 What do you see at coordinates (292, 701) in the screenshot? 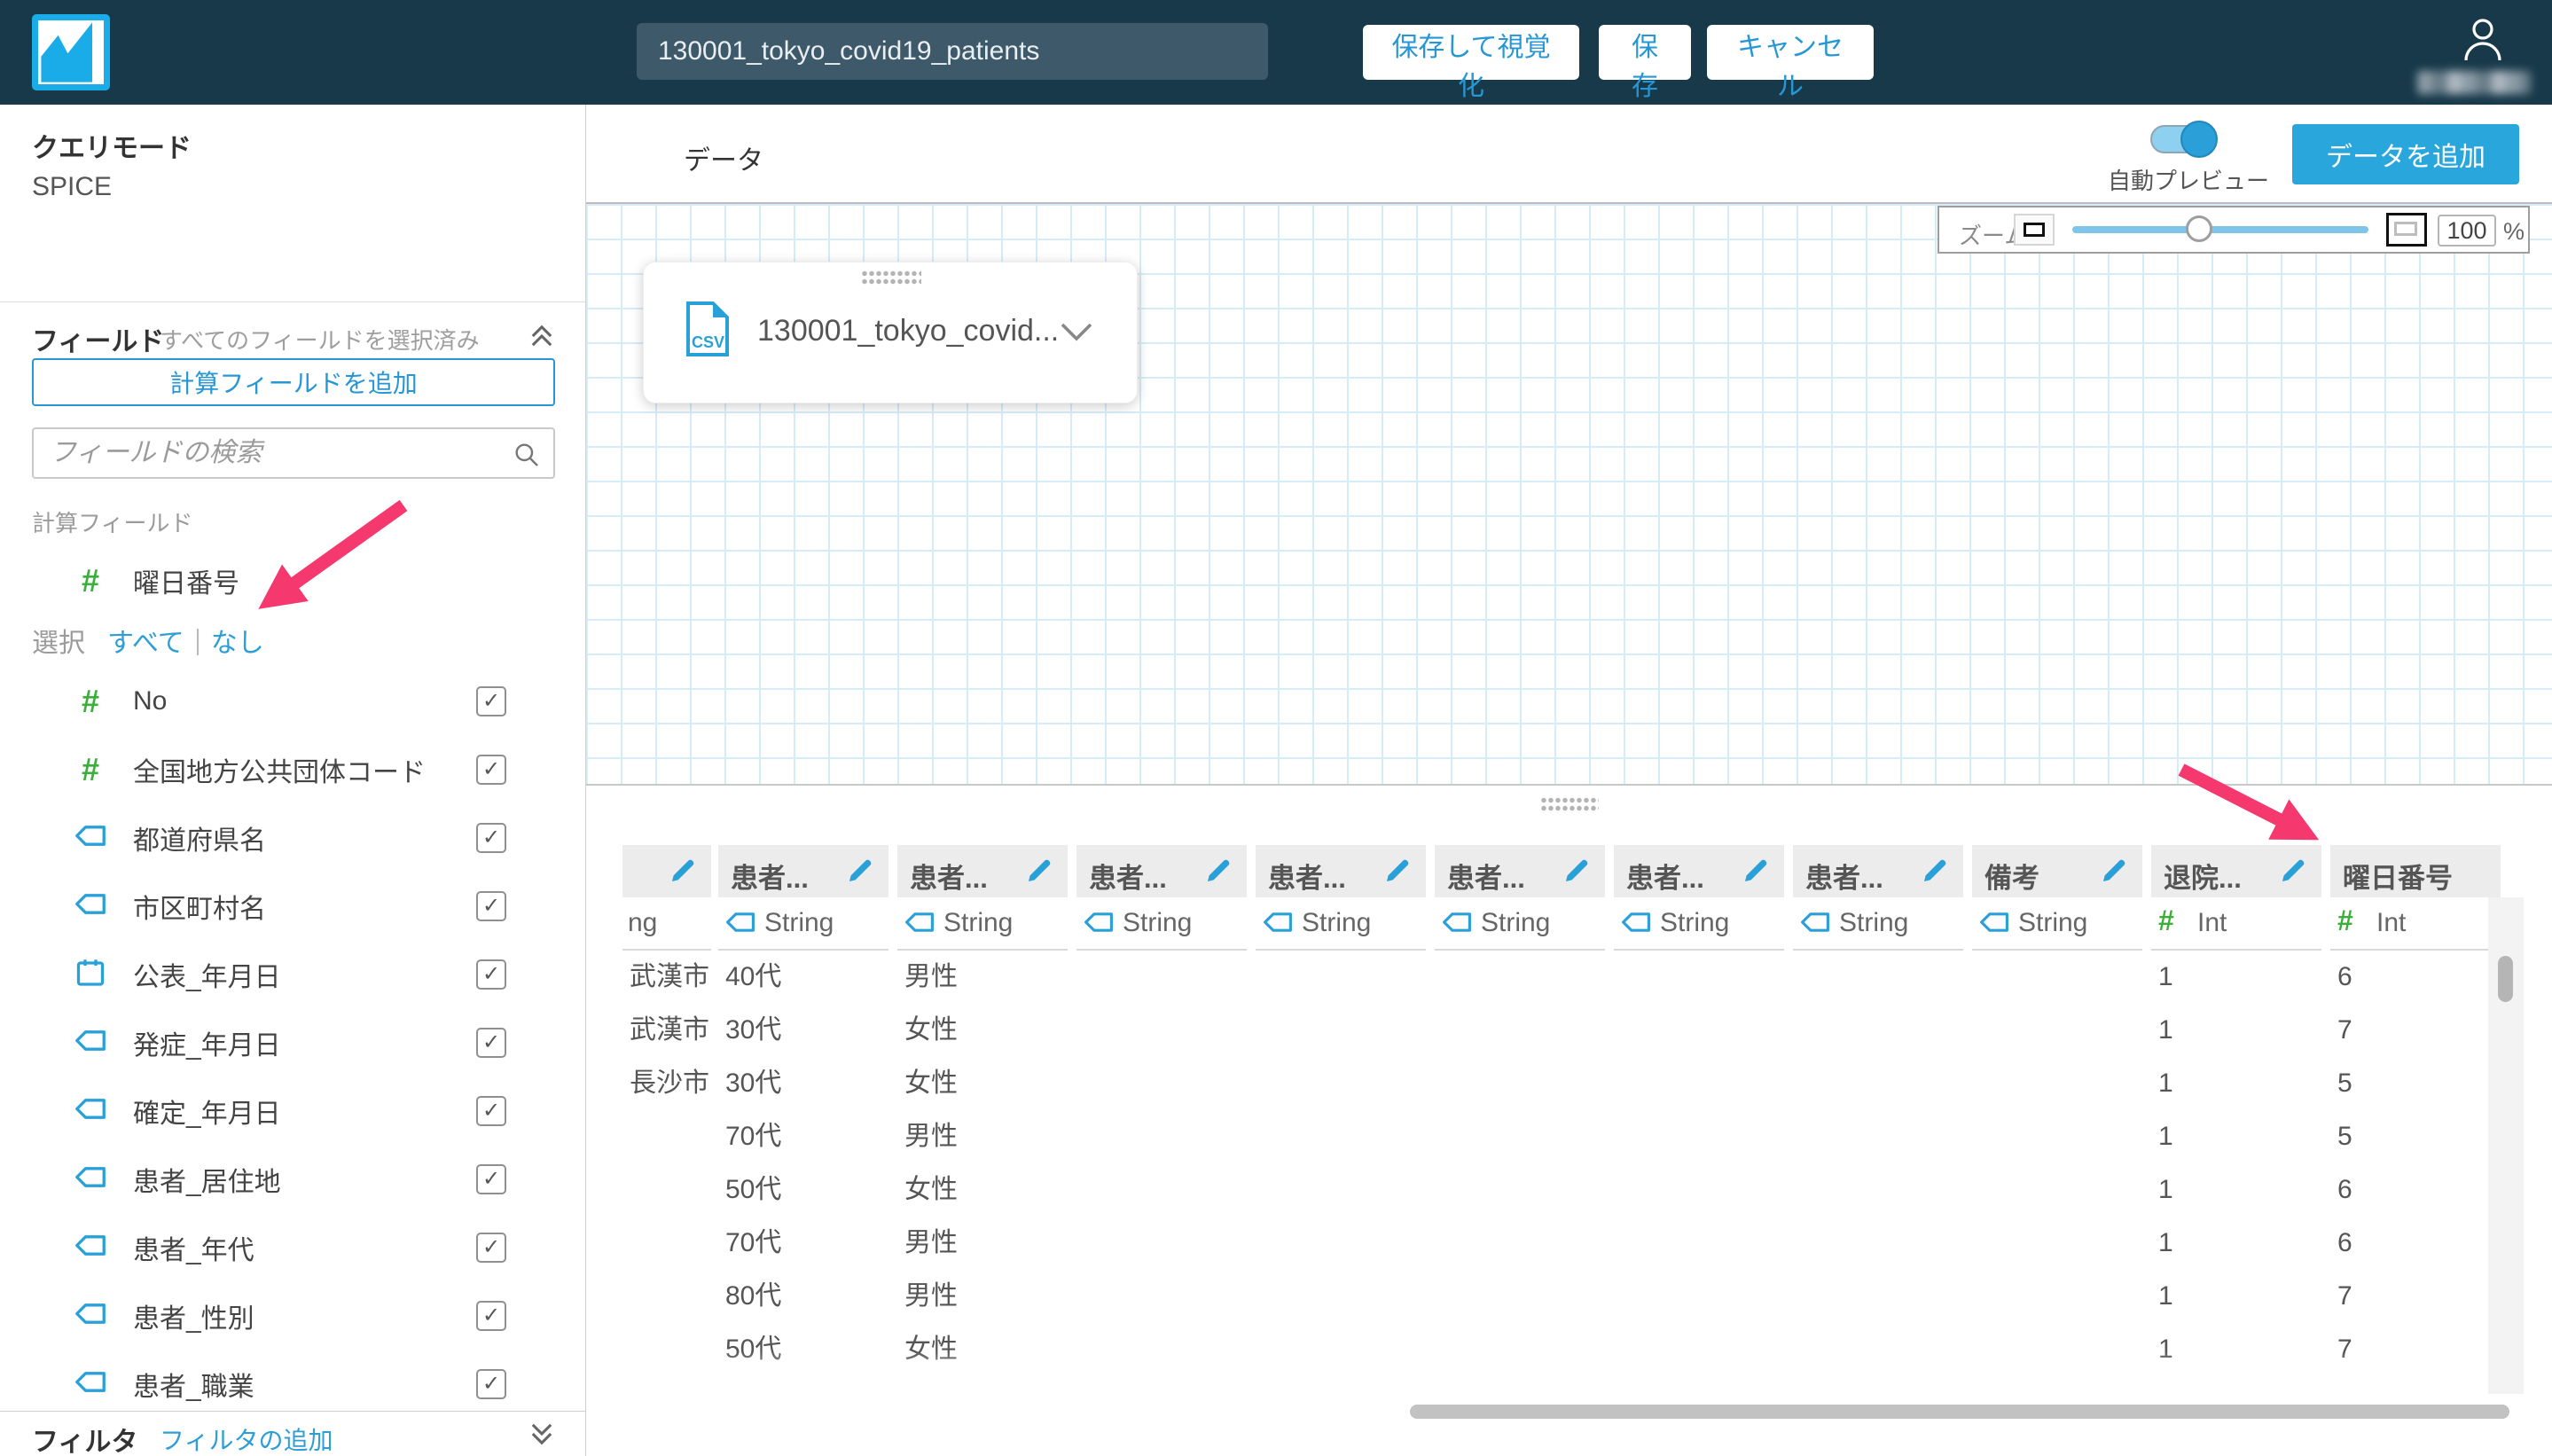
I see `field-row-No: # No ✓` at bounding box center [292, 701].